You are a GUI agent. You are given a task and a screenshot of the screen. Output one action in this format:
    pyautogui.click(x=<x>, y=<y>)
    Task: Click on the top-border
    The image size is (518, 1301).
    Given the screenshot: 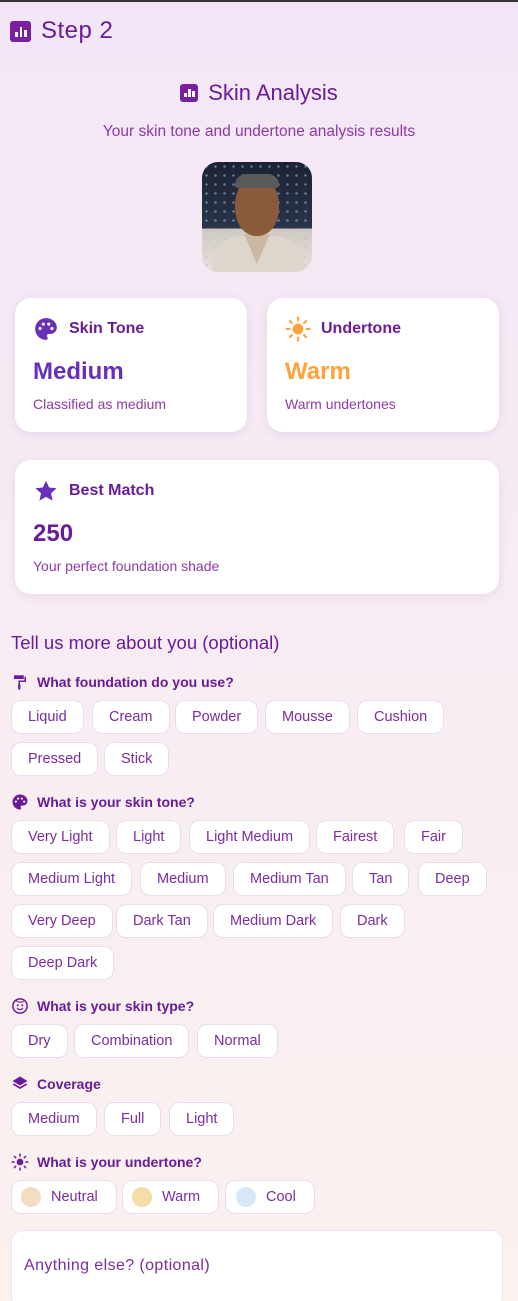 What is the action you would take?
    pyautogui.click(x=259, y=1)
    